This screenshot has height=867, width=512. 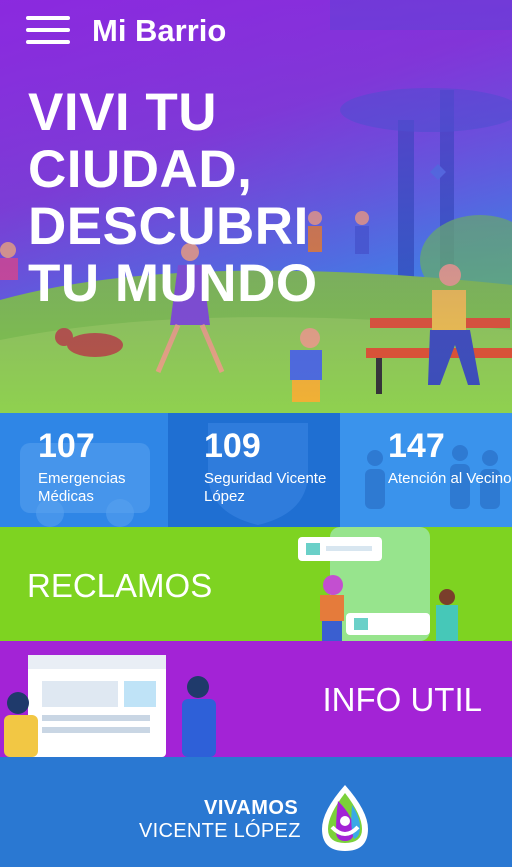 I want to click on emergency-label: Emergencias Médicas, so click(x=82, y=487).